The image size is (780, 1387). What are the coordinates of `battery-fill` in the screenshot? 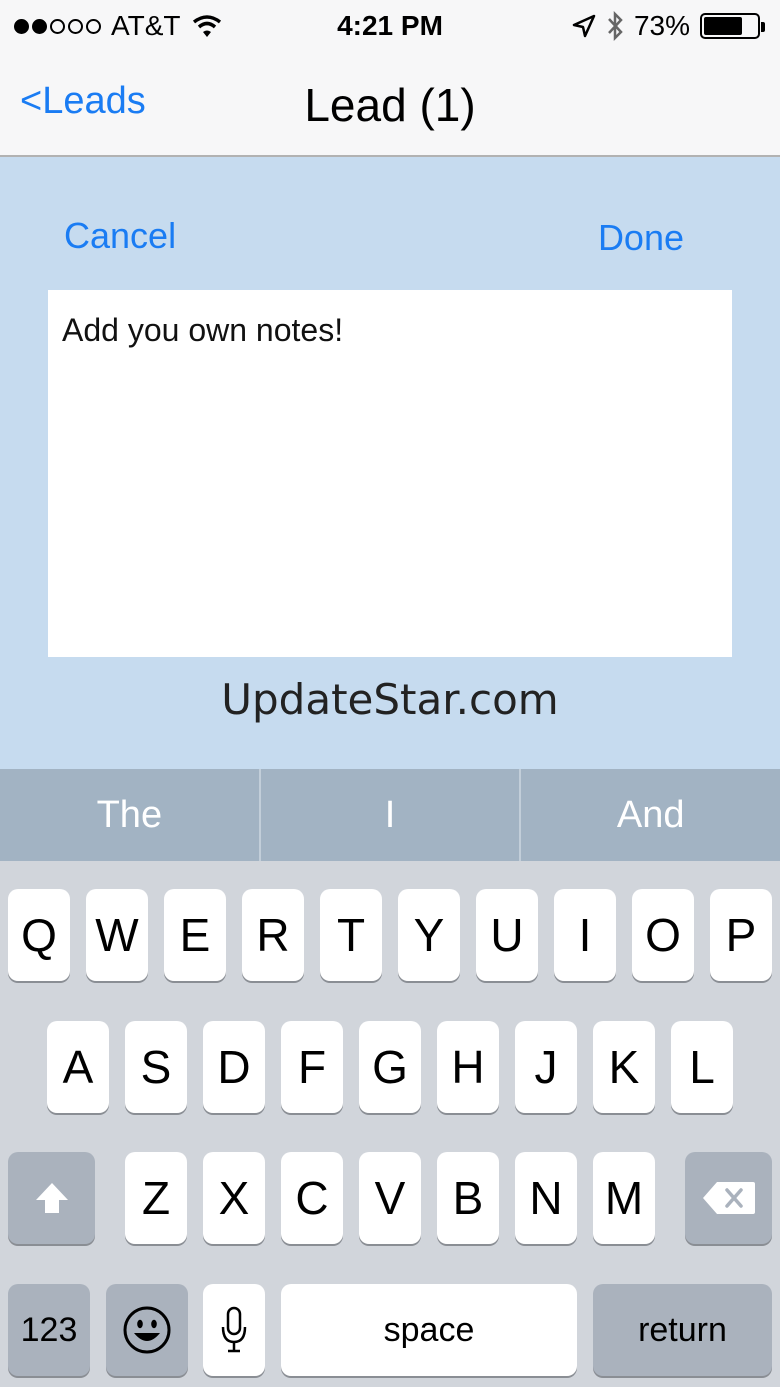 It's located at (723, 26).